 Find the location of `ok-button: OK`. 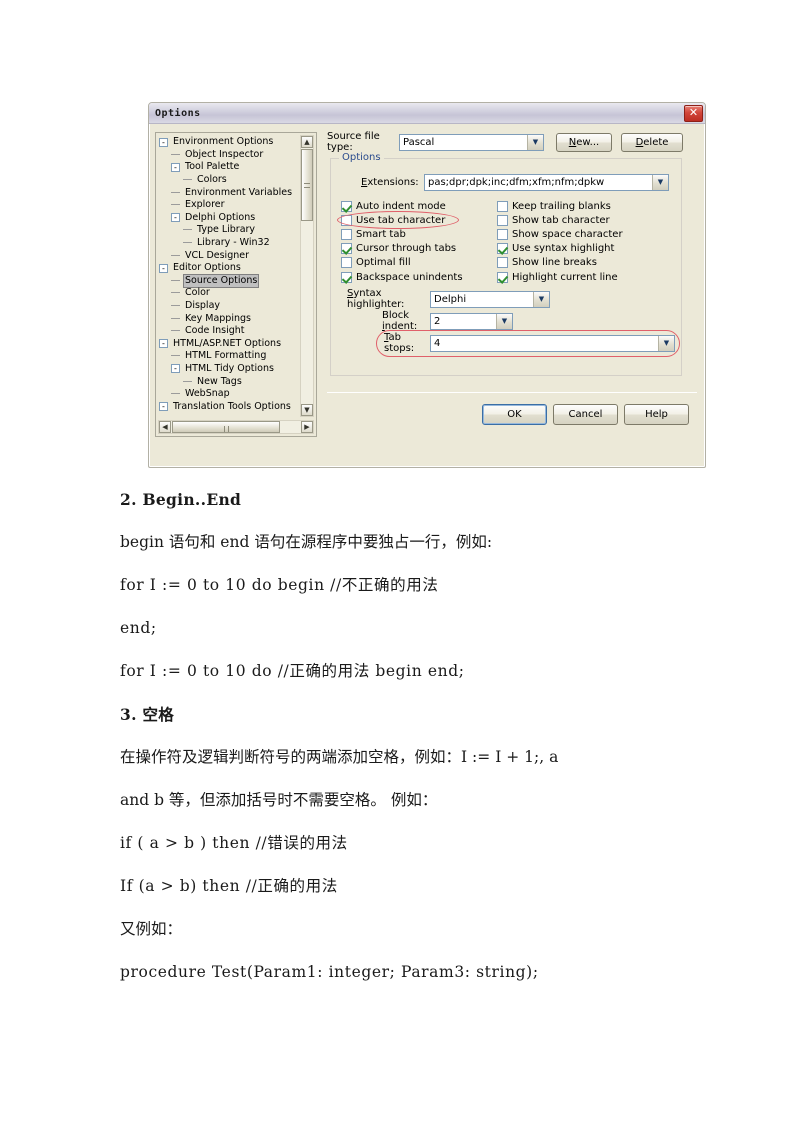

ok-button: OK is located at coordinates (514, 414).